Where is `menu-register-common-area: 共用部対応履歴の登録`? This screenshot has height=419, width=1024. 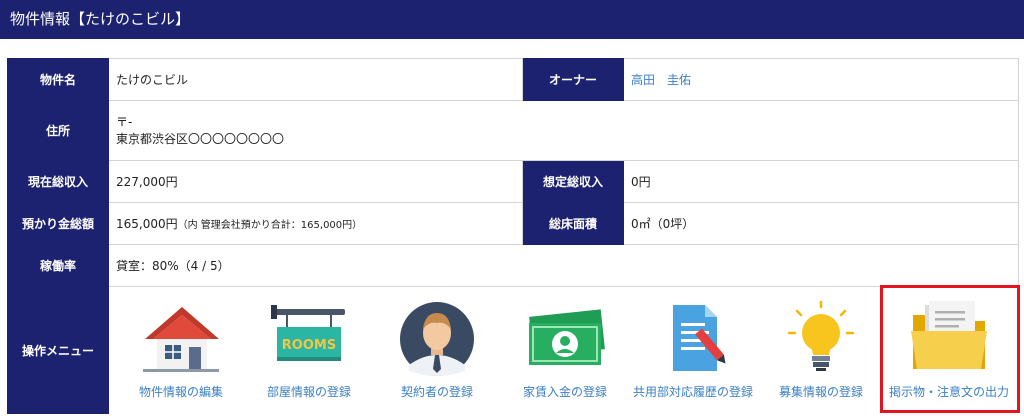
menu-register-common-area: 共用部対応履歴の登録 is located at coordinates (693, 350).